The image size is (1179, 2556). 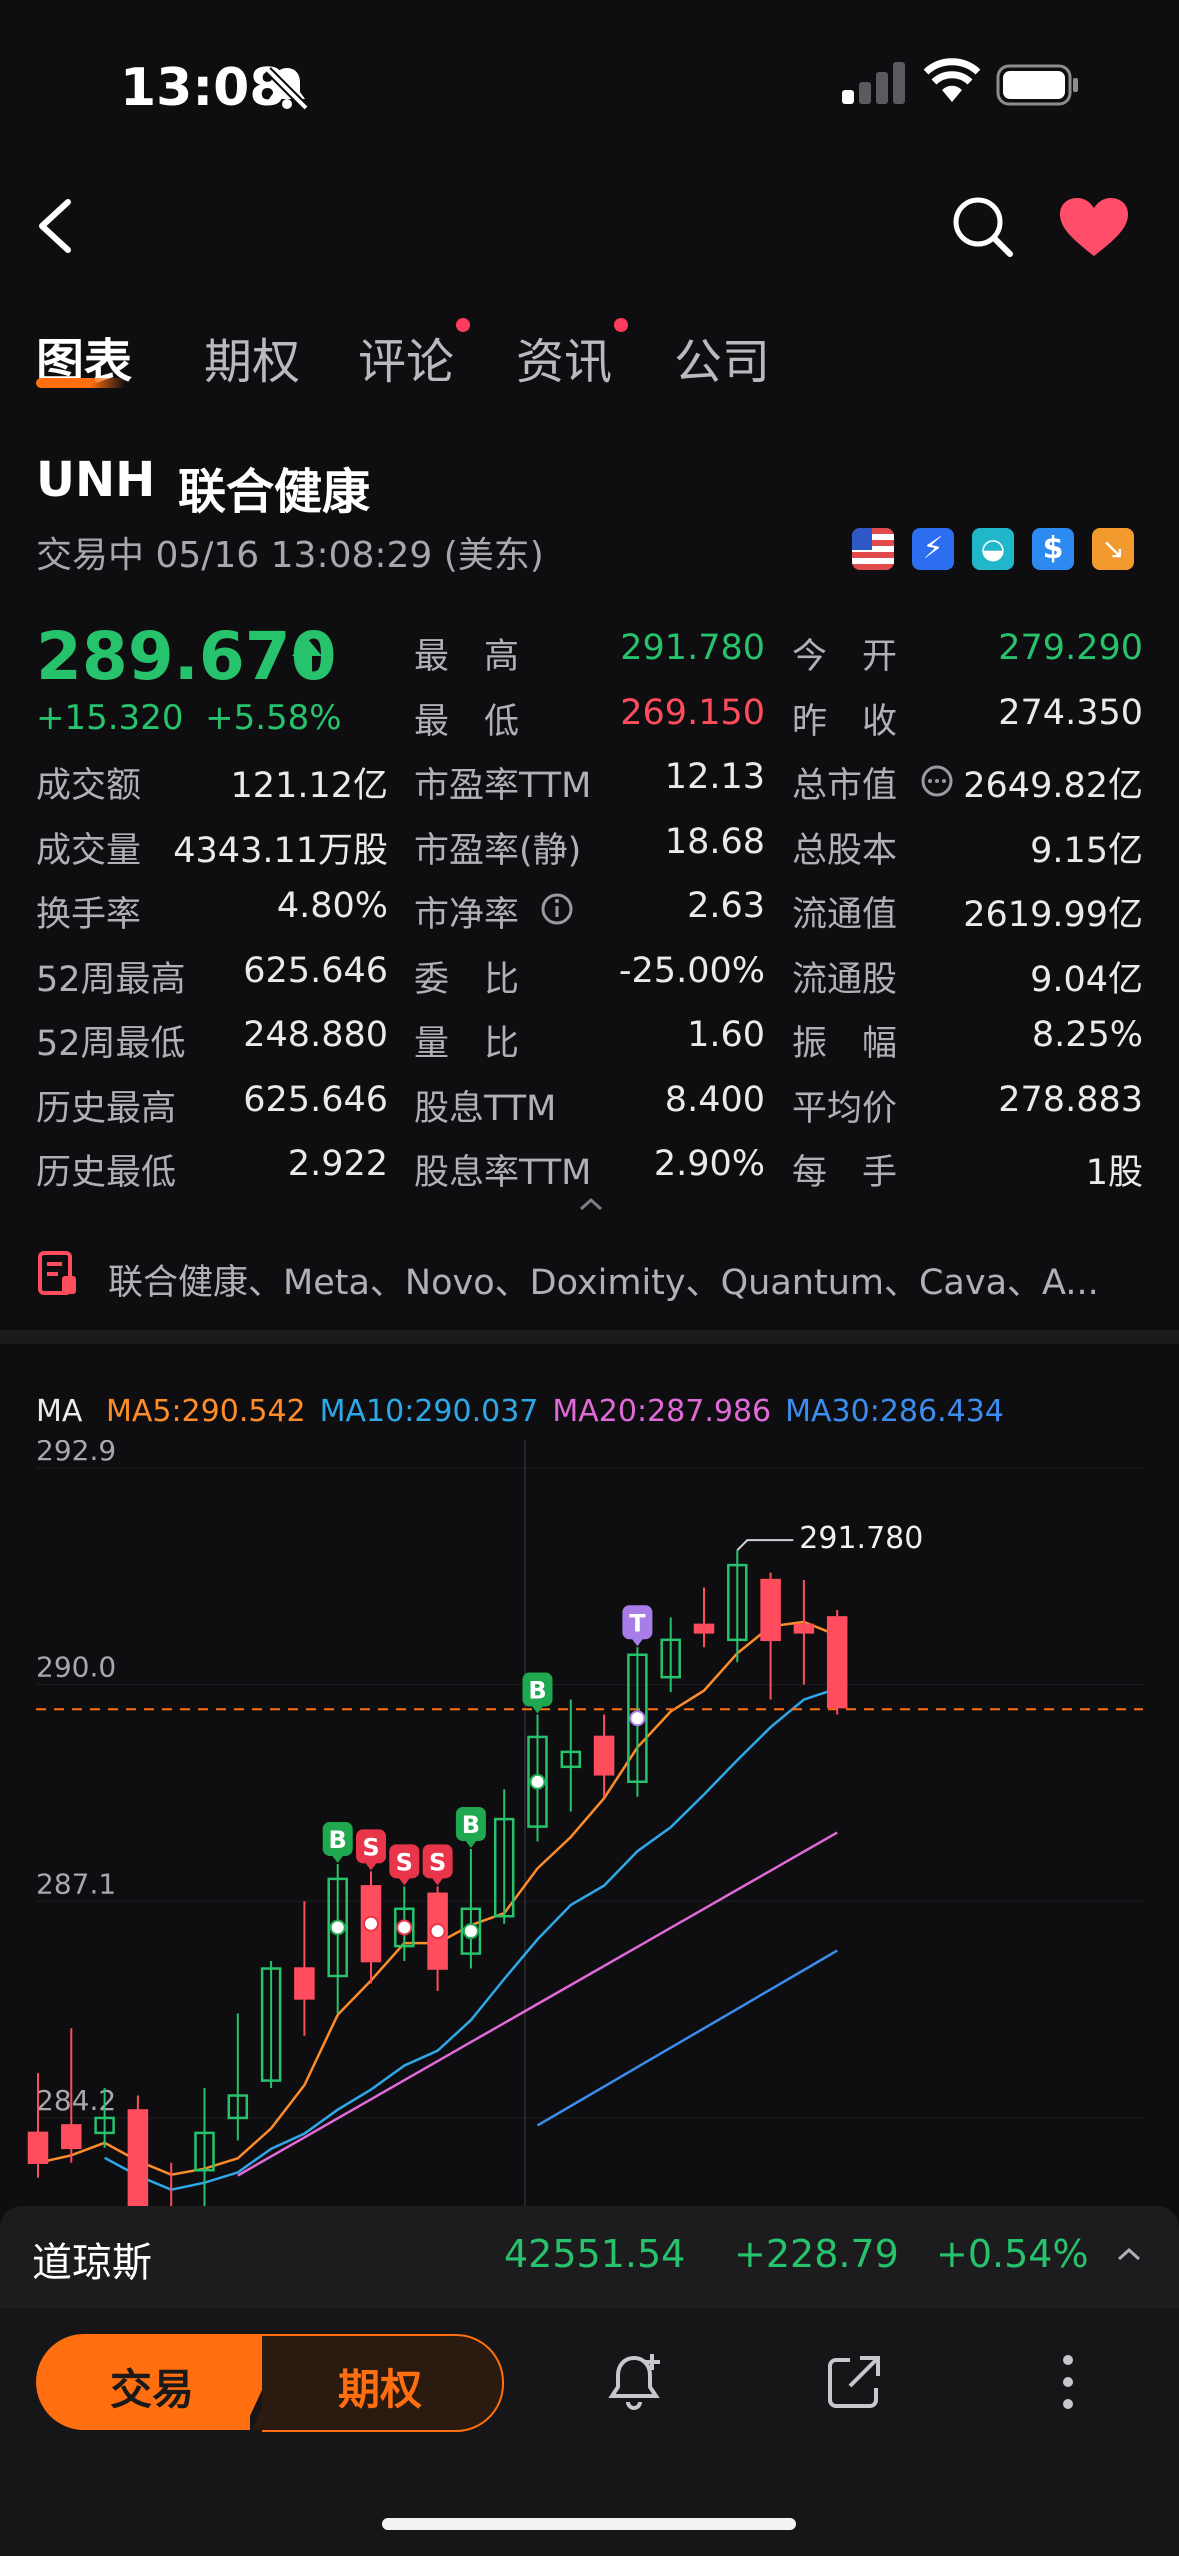 I want to click on quote-value: 1股, so click(x=1114, y=1173).